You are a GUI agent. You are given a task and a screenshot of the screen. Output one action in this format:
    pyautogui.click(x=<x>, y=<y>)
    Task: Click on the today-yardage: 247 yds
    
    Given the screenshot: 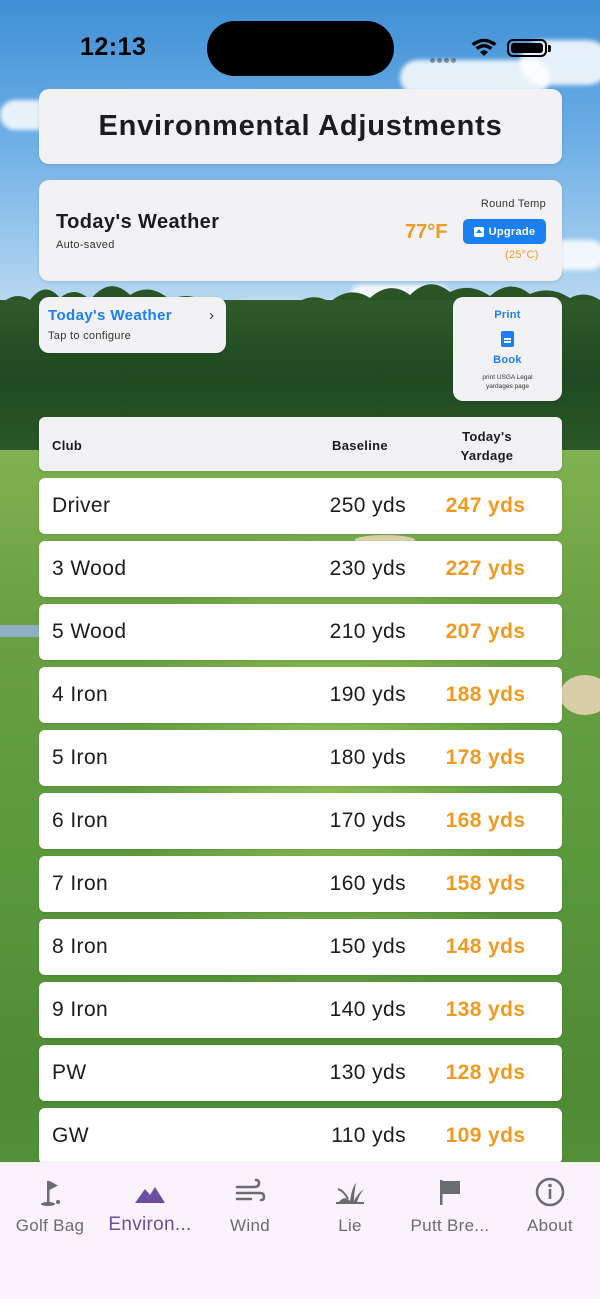 What is the action you would take?
    pyautogui.click(x=485, y=505)
    